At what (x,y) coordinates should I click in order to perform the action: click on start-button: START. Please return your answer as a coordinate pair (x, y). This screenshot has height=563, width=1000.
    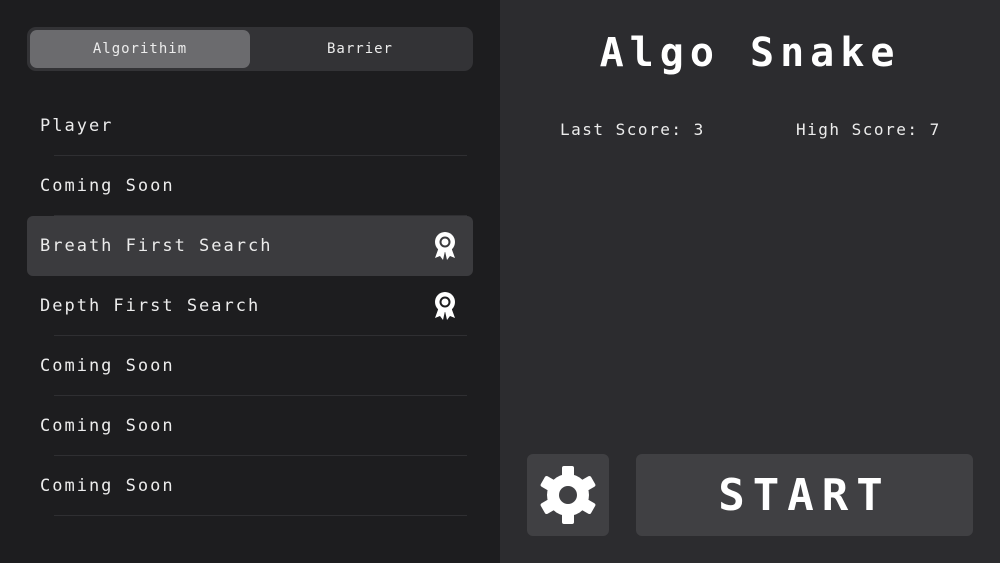
    Looking at the image, I should click on (804, 495).